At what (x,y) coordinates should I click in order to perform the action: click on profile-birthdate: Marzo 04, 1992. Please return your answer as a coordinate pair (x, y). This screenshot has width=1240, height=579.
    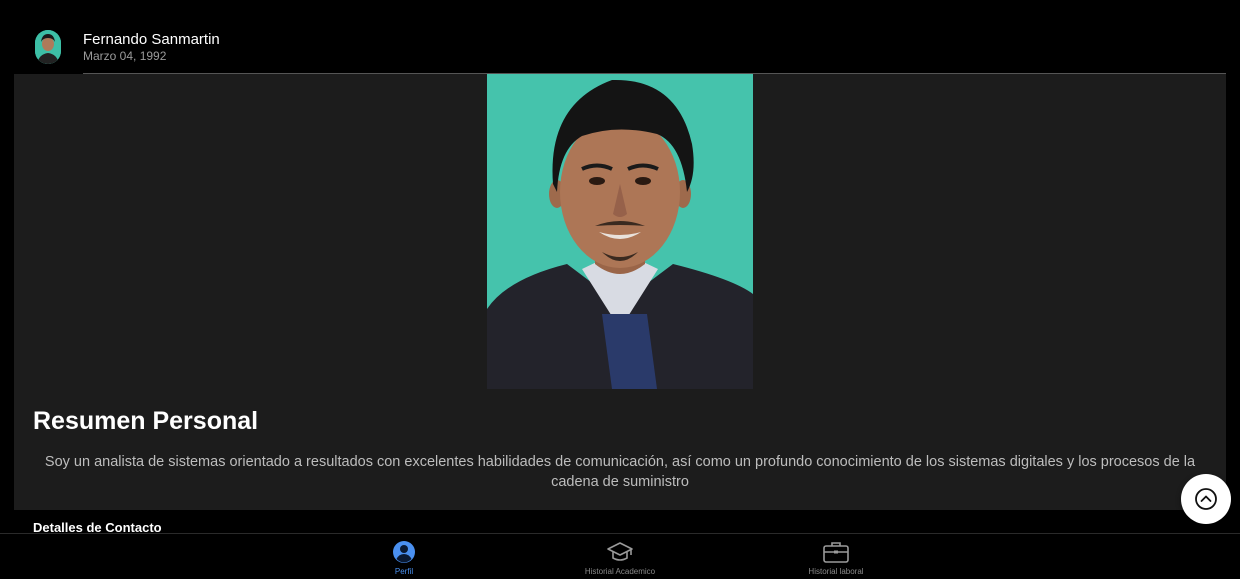
    Looking at the image, I should click on (125, 56).